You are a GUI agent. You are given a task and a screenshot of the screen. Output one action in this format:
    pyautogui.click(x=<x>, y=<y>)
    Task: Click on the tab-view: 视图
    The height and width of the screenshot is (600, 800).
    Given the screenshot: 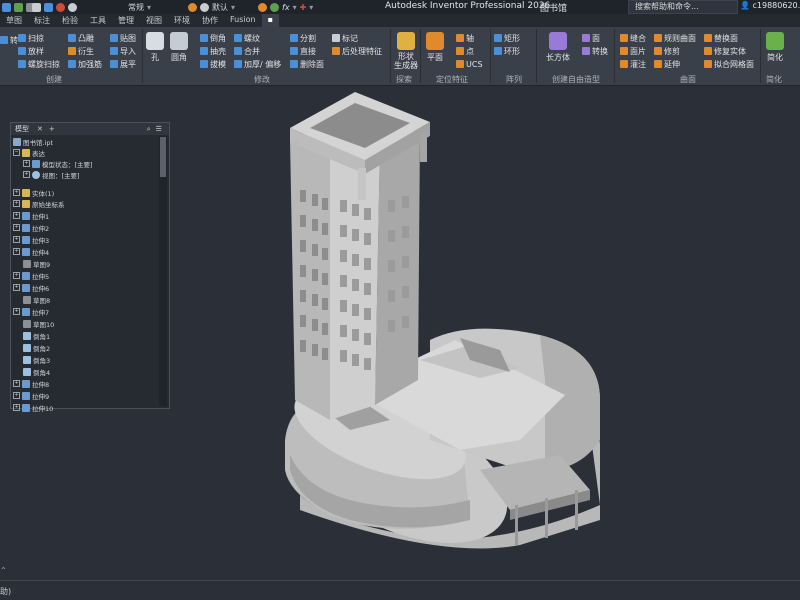 What is the action you would take?
    pyautogui.click(x=154, y=20)
    